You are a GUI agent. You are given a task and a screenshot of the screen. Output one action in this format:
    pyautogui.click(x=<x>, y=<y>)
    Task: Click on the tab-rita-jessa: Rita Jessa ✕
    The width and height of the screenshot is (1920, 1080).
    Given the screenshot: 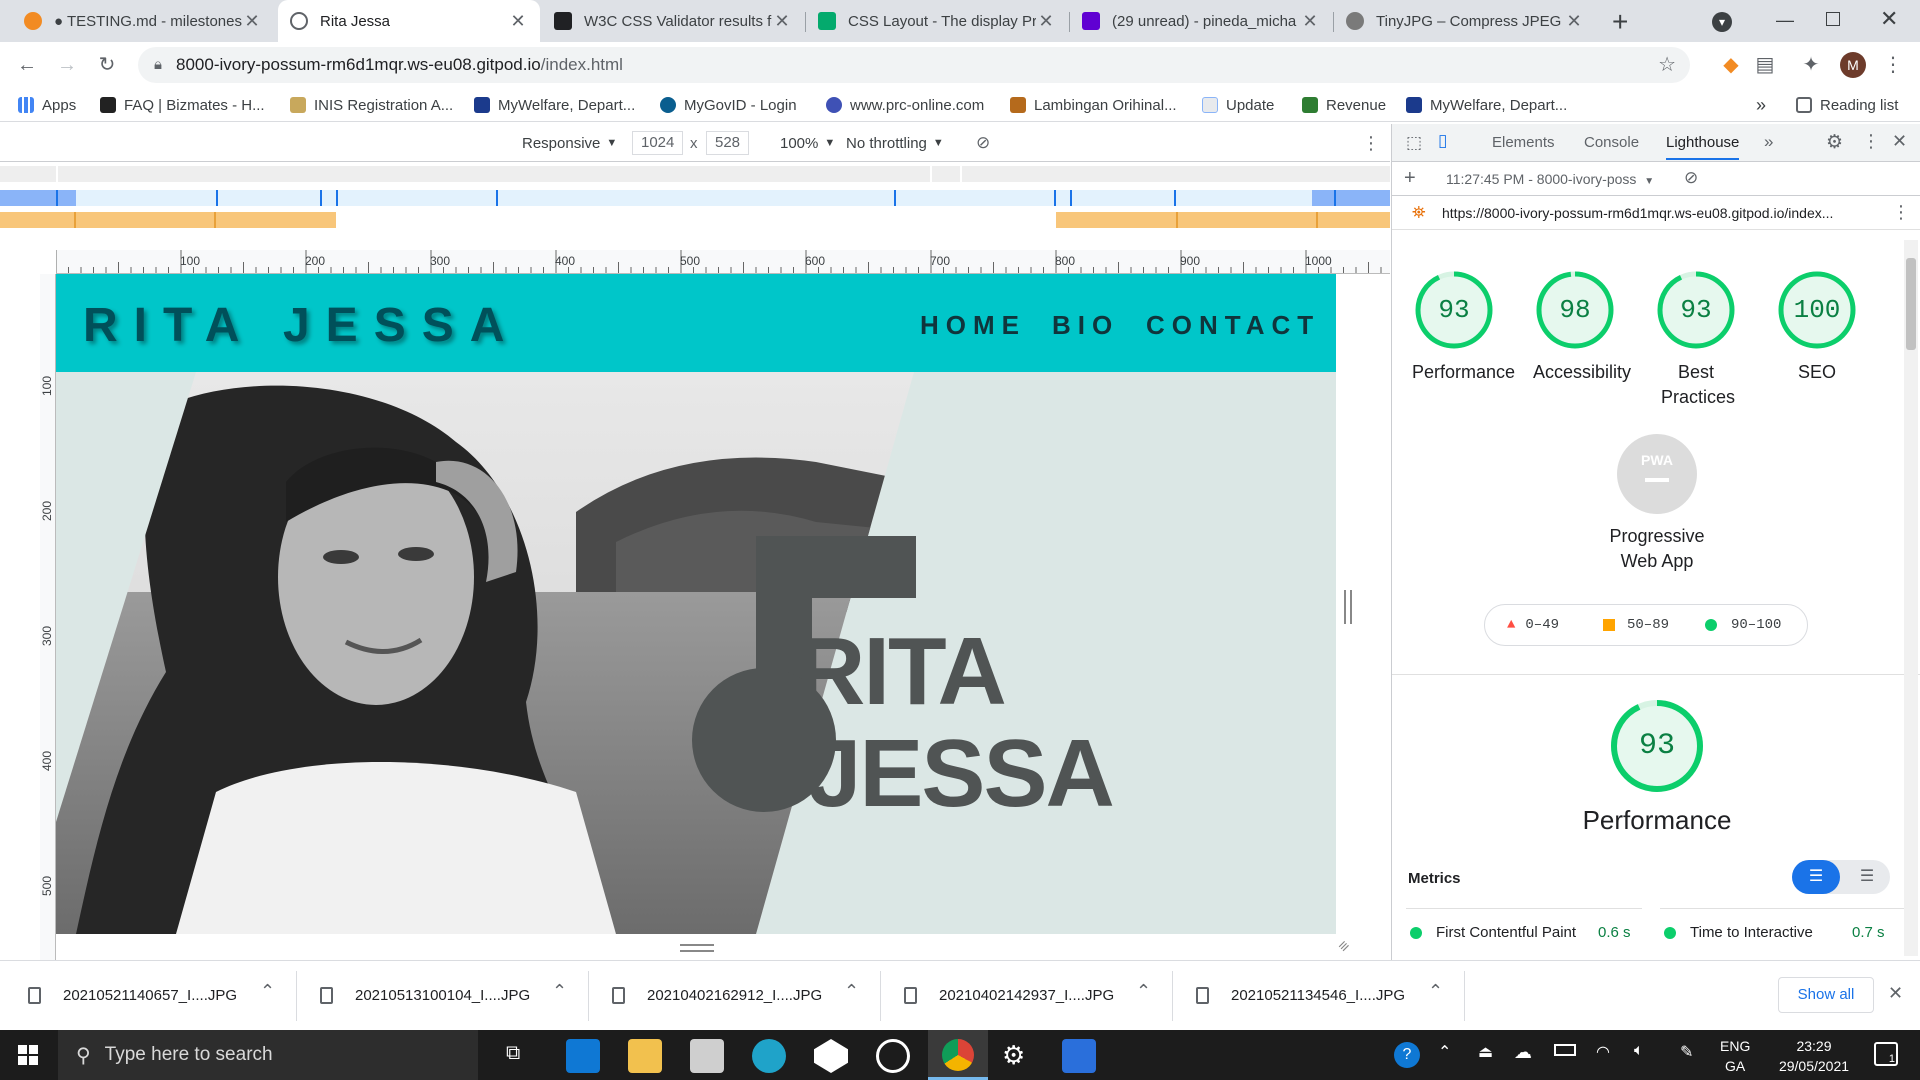 What is the action you would take?
    pyautogui.click(x=409, y=21)
    